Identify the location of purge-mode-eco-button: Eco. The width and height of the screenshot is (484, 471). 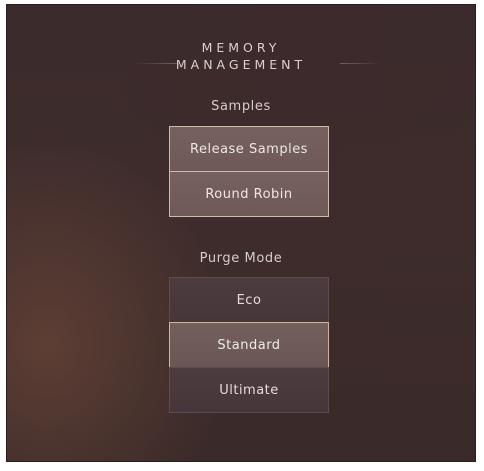
(249, 300).